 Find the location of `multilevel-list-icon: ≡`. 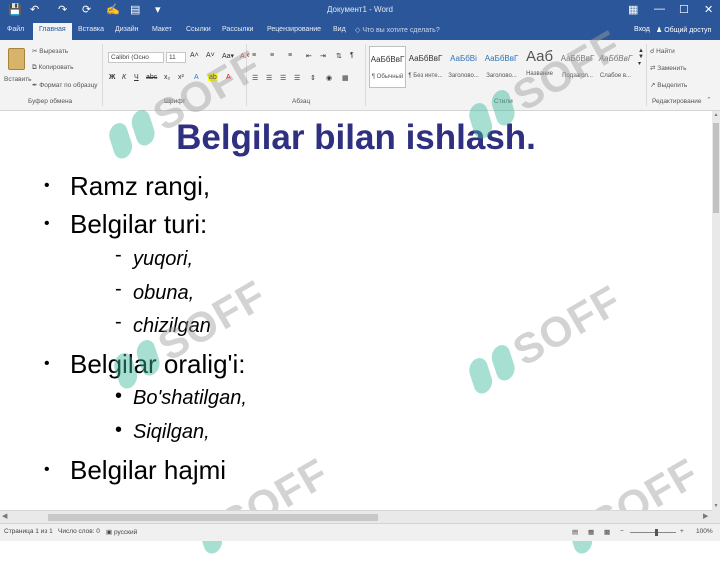

multilevel-list-icon: ≡ is located at coordinates (290, 55).